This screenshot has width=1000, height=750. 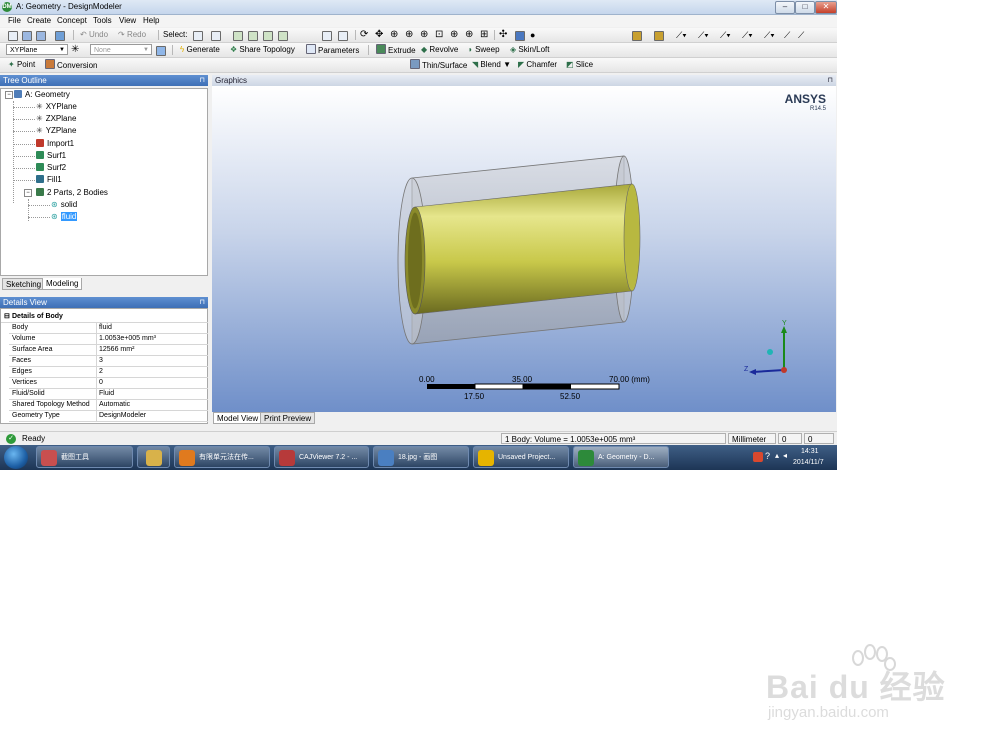 I want to click on rotate-icon: ⟳, so click(x=364, y=35).